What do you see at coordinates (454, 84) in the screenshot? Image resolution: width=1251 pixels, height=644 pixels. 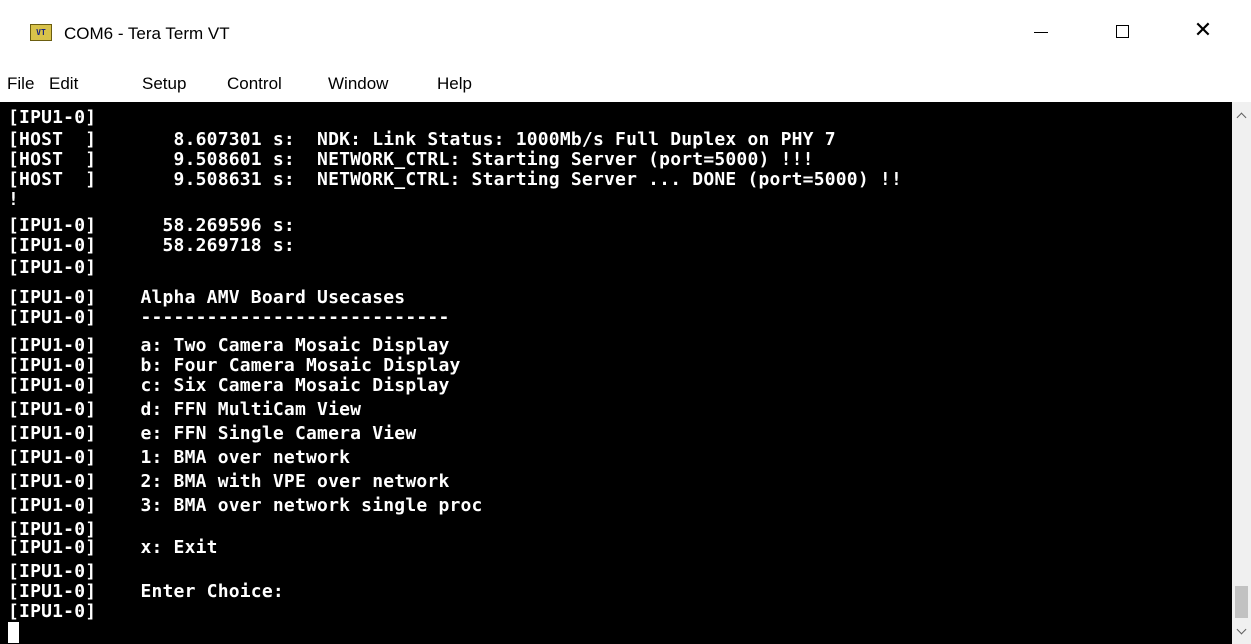 I see `menu-help: Help` at bounding box center [454, 84].